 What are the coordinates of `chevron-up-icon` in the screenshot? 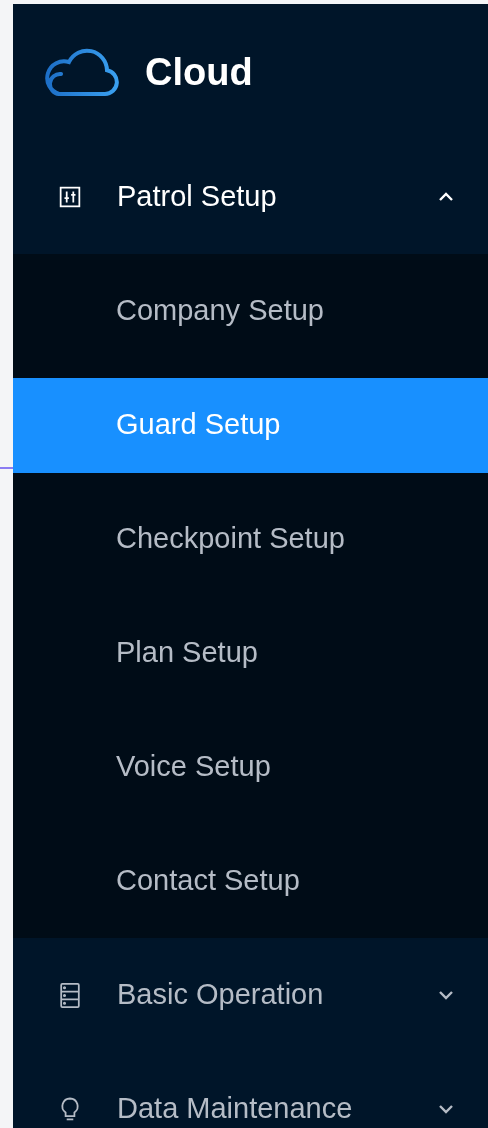 It's located at (446, 197).